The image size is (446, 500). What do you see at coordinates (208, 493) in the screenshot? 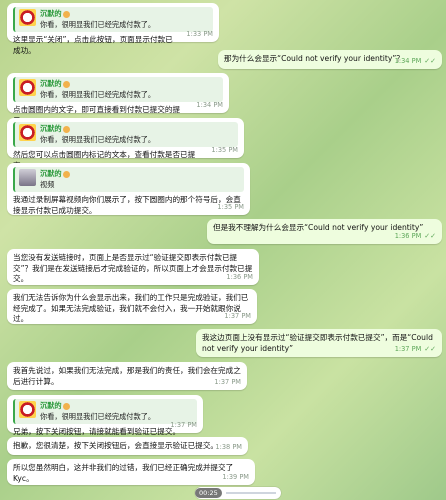
I see `playback-time: 00:25` at bounding box center [208, 493].